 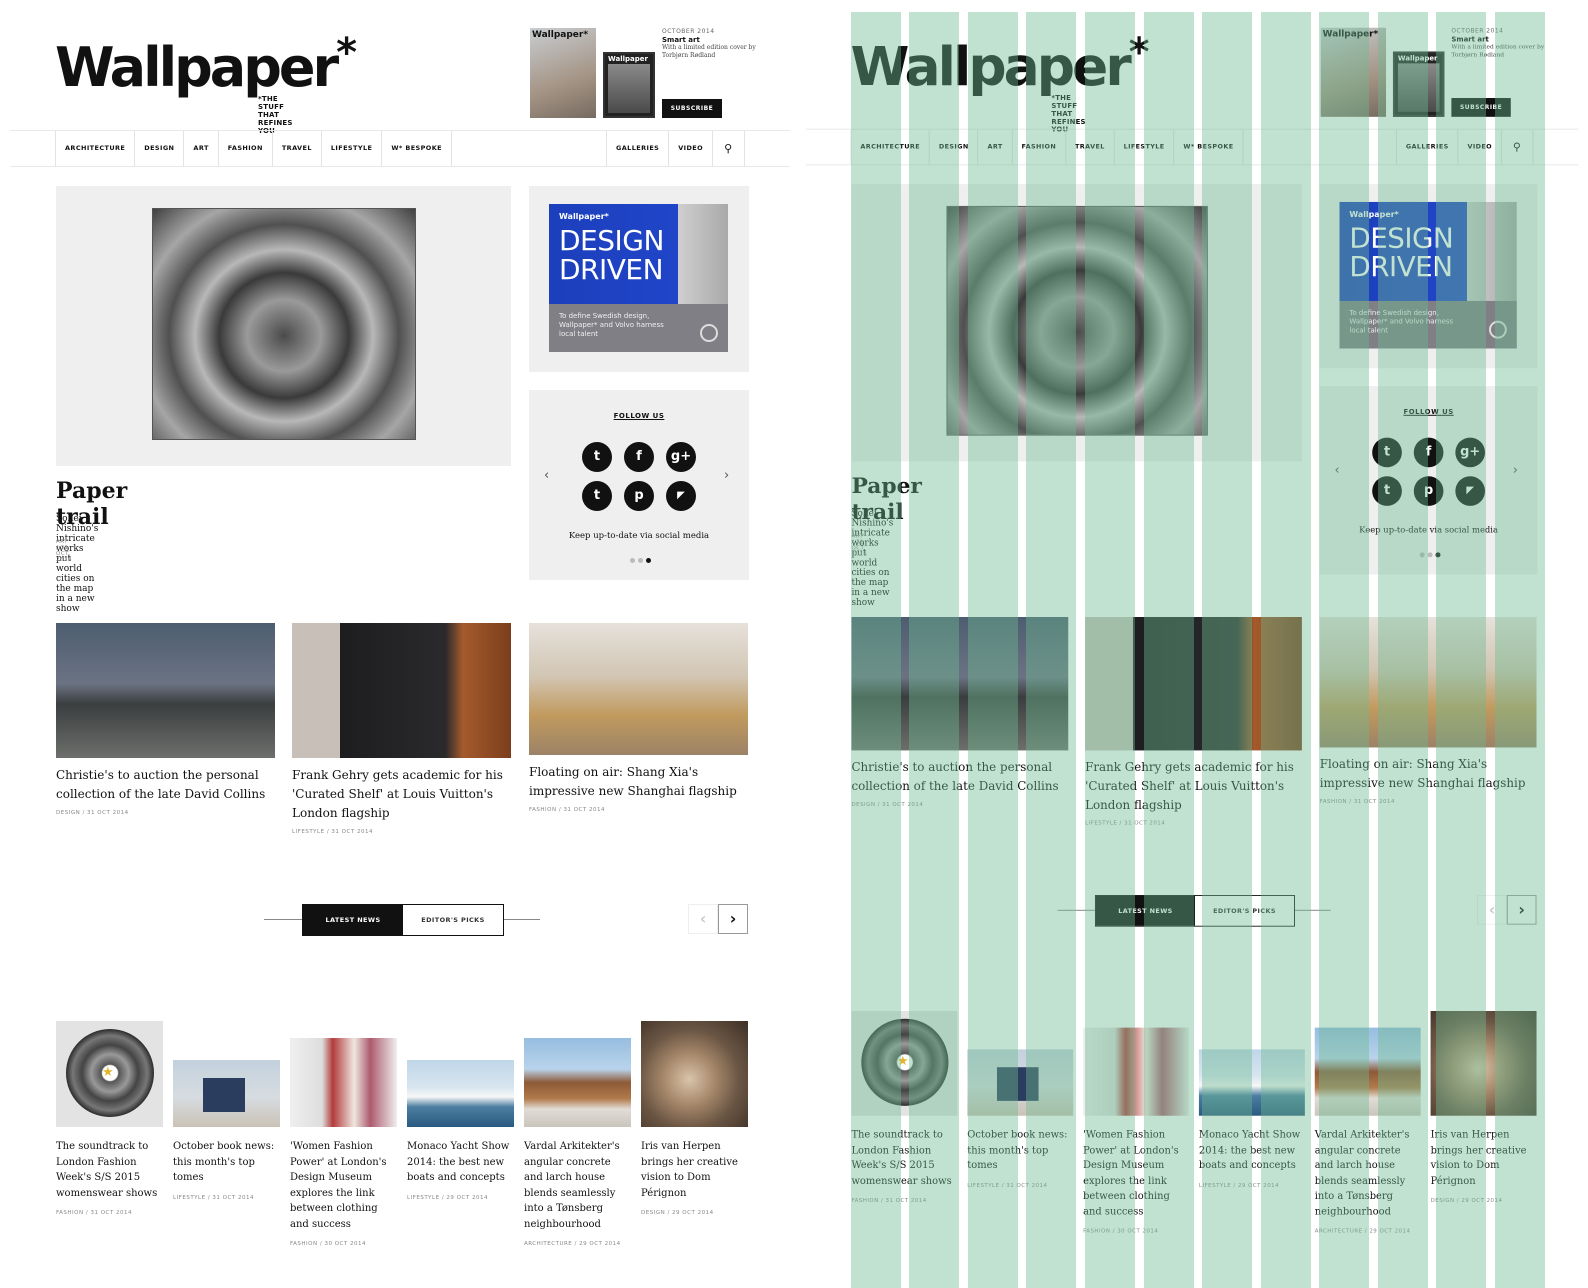 I want to click on nav-travel: TRAVEL, so click(x=297, y=148).